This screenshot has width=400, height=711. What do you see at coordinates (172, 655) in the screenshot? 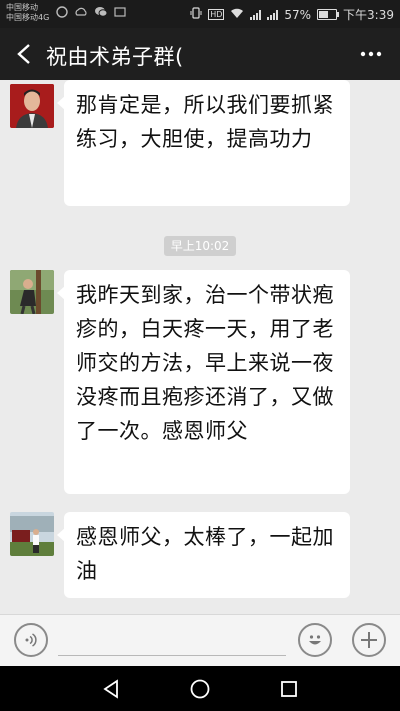
I see `message-input` at bounding box center [172, 655].